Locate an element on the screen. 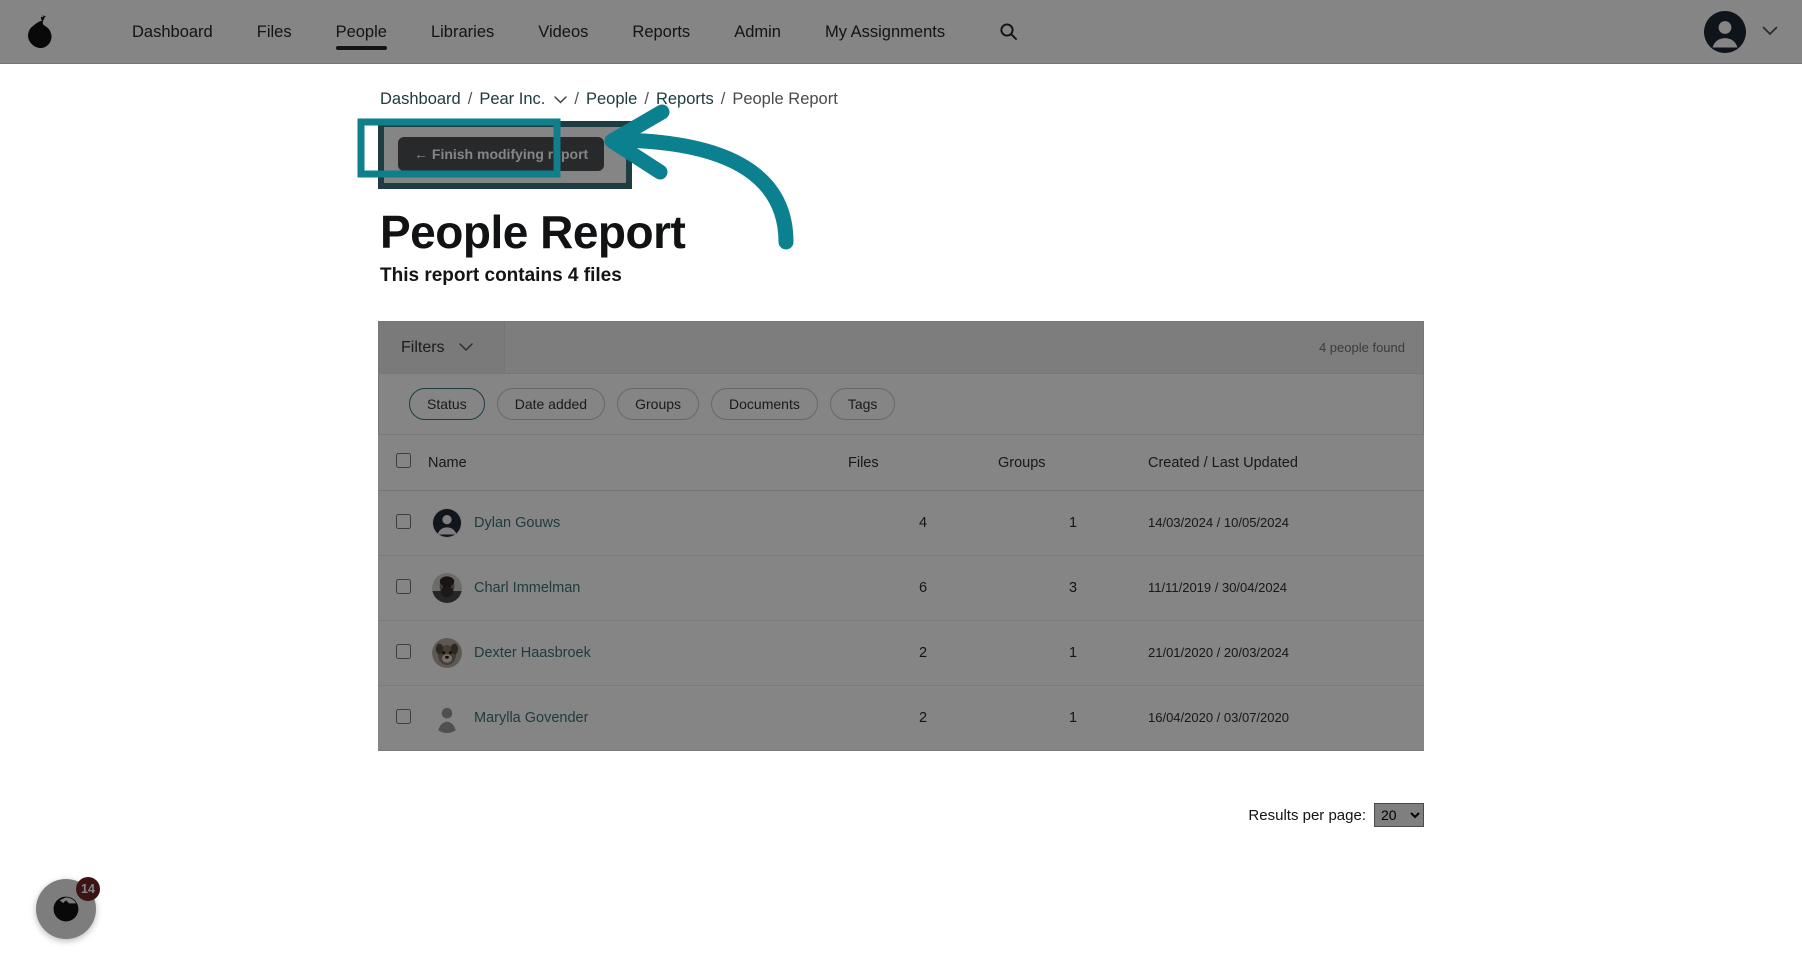 The image size is (1802, 967). column-header-groups: Groups is located at coordinates (1073, 463).